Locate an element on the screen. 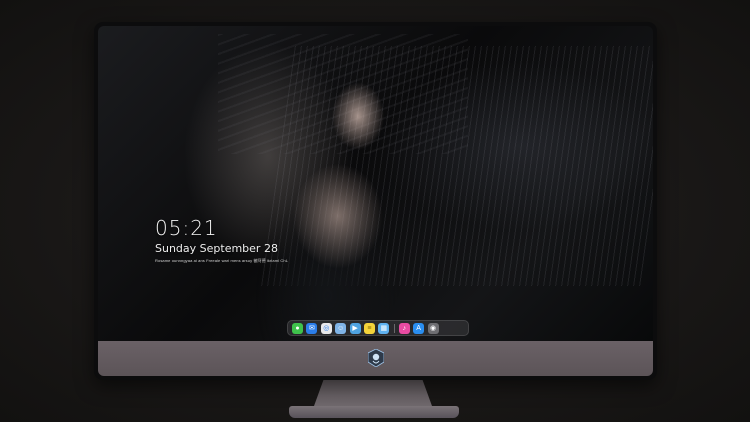 Image resolution: width=750 pixels, height=422 pixels. imovie-icon: ▶ is located at coordinates (355, 328).